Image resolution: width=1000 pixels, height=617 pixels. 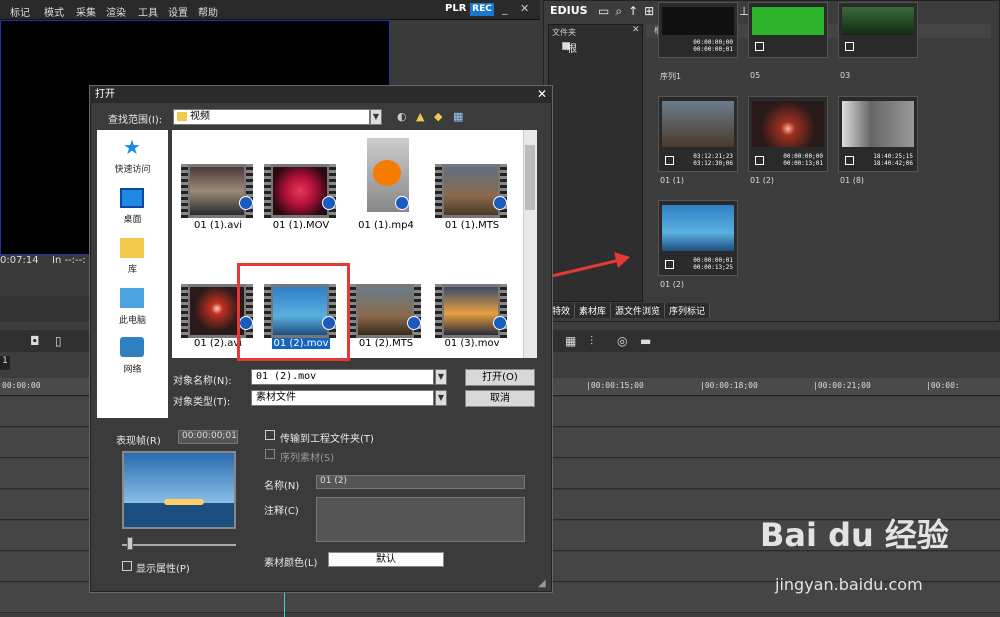 I want to click on clip-color-label: 素材颜色(L), so click(x=291, y=563).